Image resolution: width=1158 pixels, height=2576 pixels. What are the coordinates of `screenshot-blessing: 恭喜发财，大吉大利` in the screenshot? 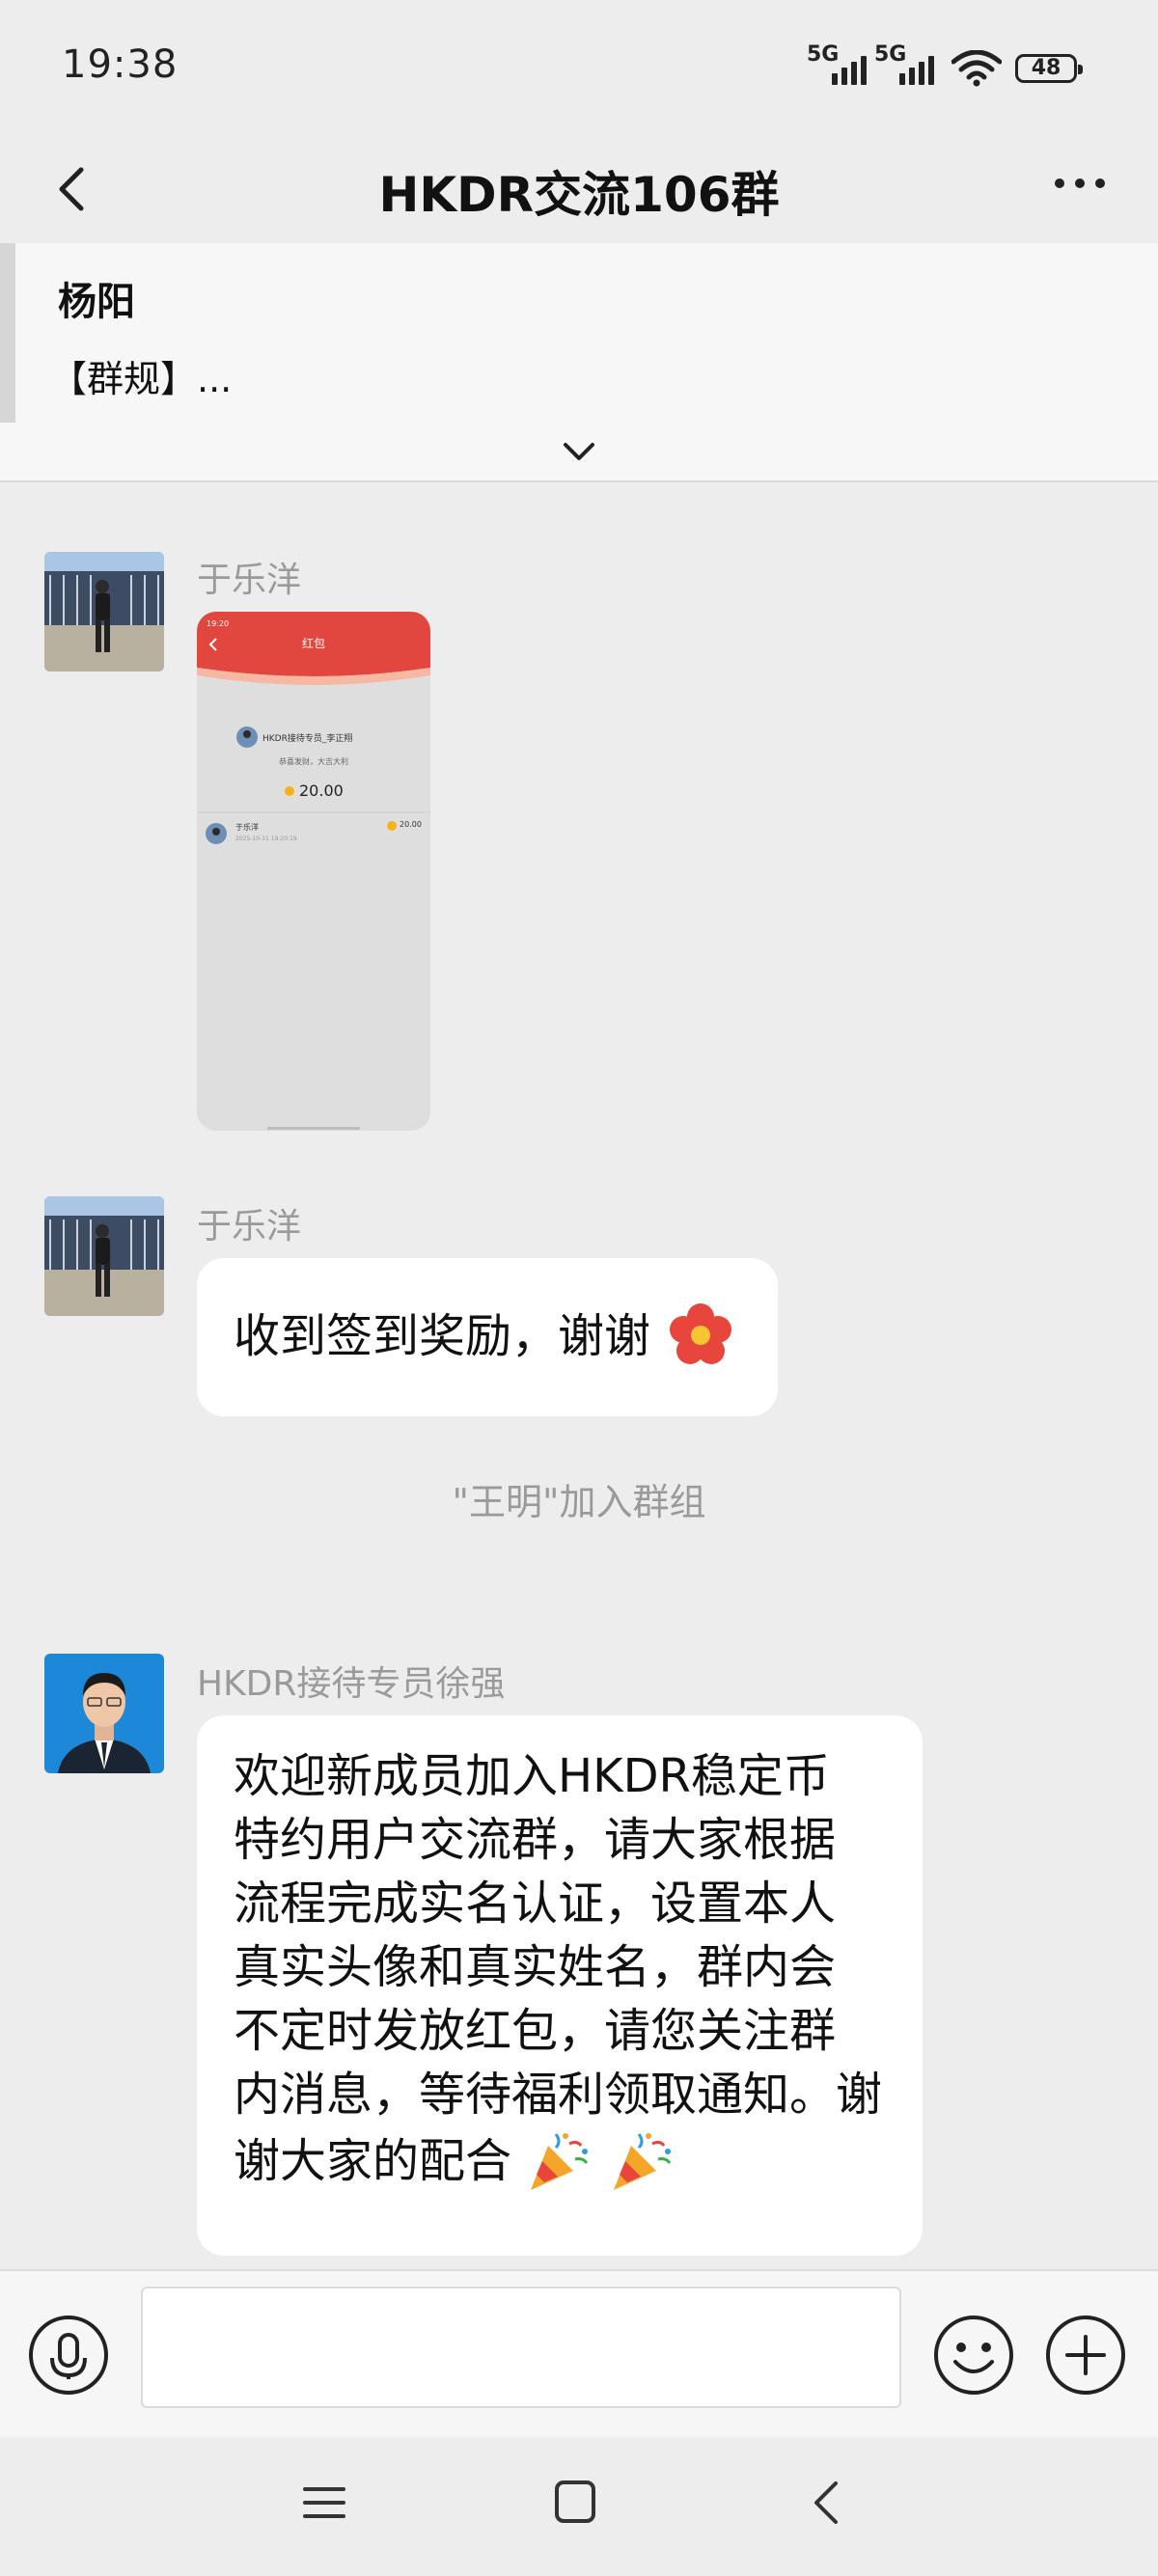 It's located at (313, 761).